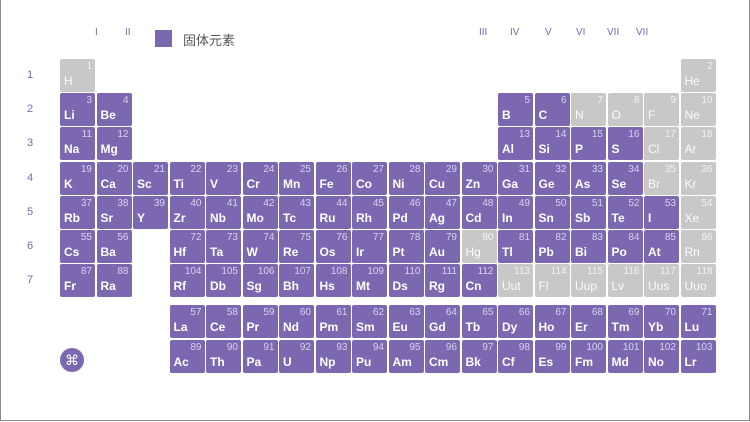 The height and width of the screenshot is (422, 750). I want to click on element-lu: 71 Lu, so click(698, 321).